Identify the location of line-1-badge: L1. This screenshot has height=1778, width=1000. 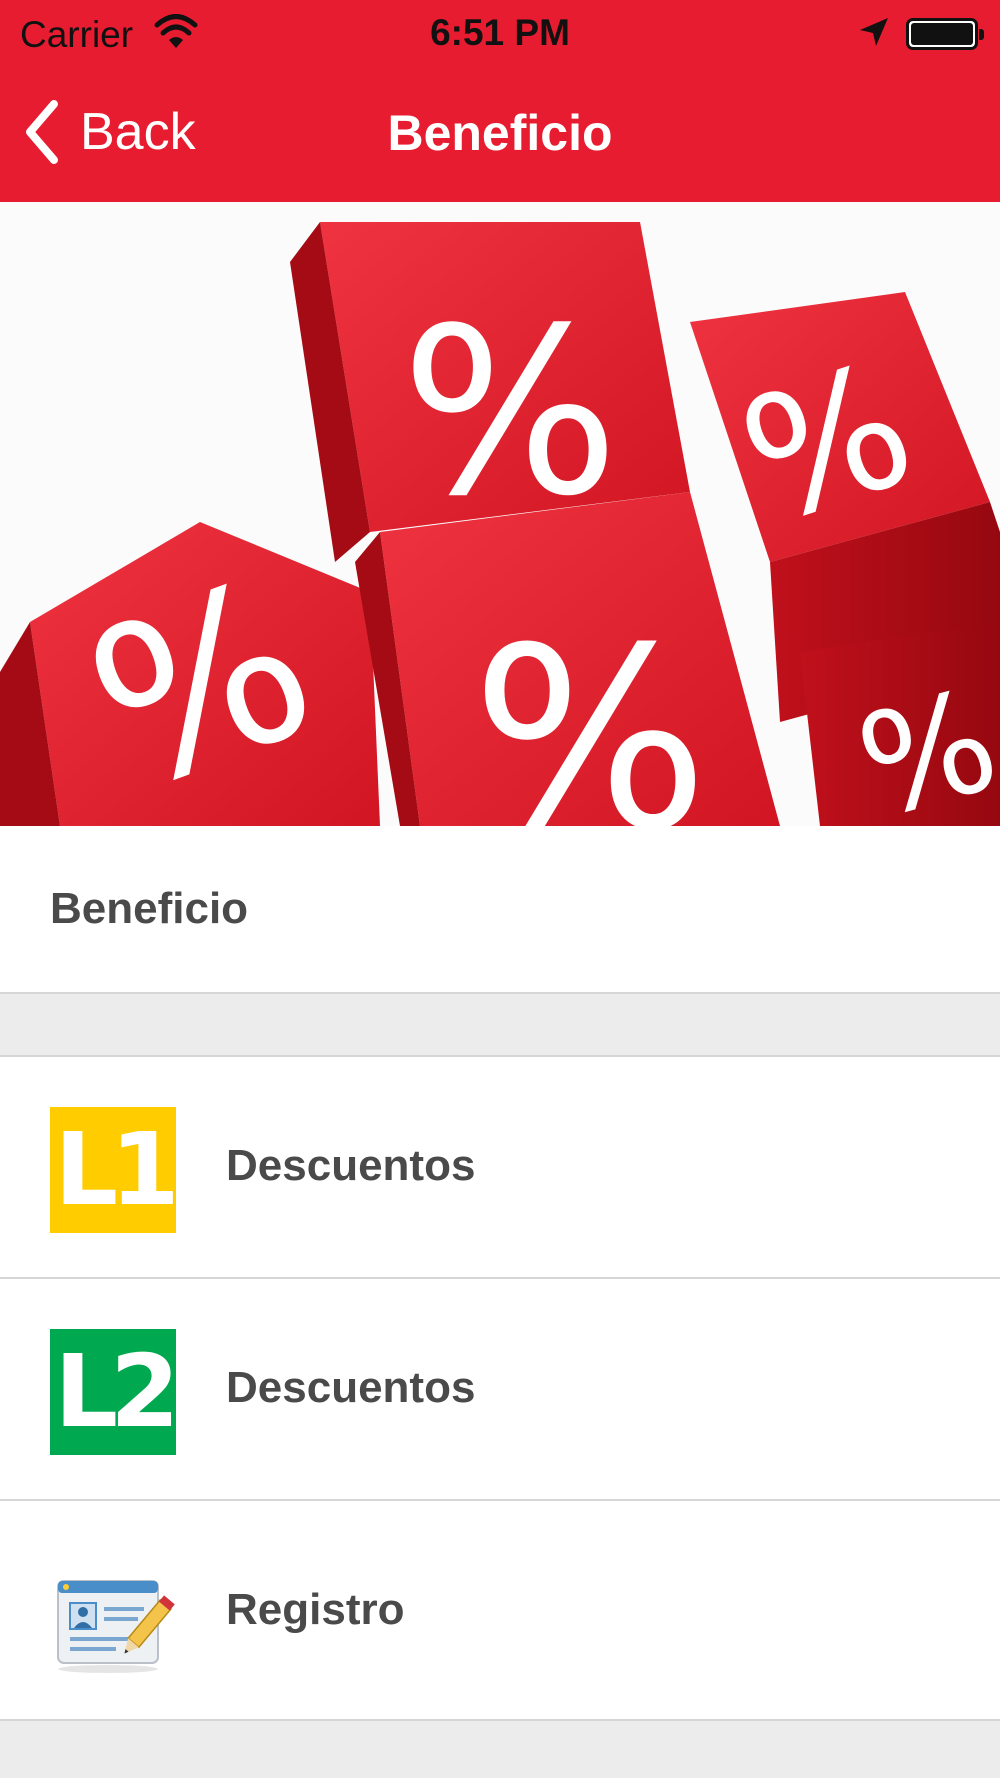
(115, 1170).